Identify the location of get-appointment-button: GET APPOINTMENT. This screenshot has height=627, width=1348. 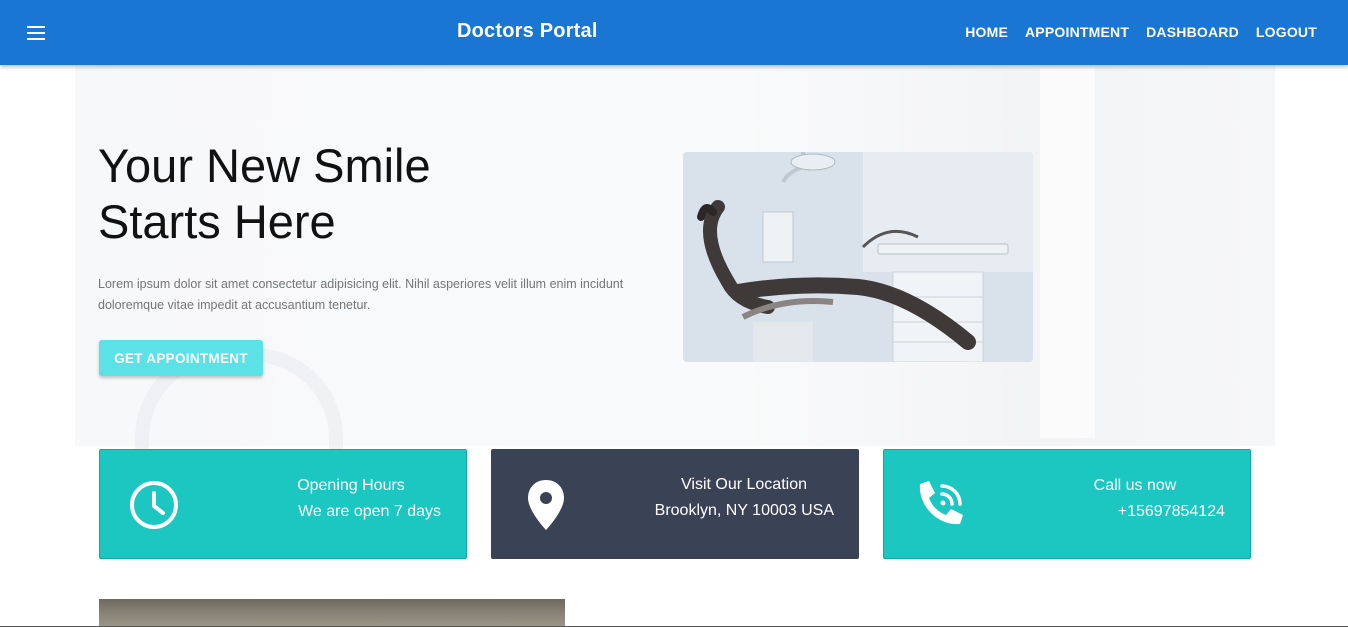
(181, 358).